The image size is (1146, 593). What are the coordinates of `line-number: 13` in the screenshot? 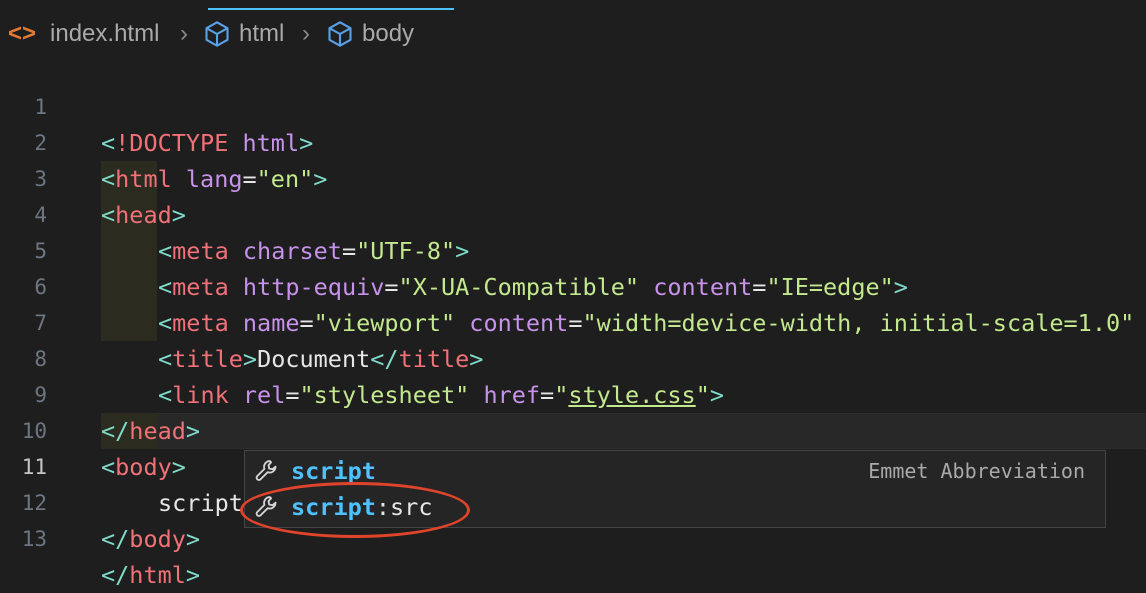 It's located at (34, 539).